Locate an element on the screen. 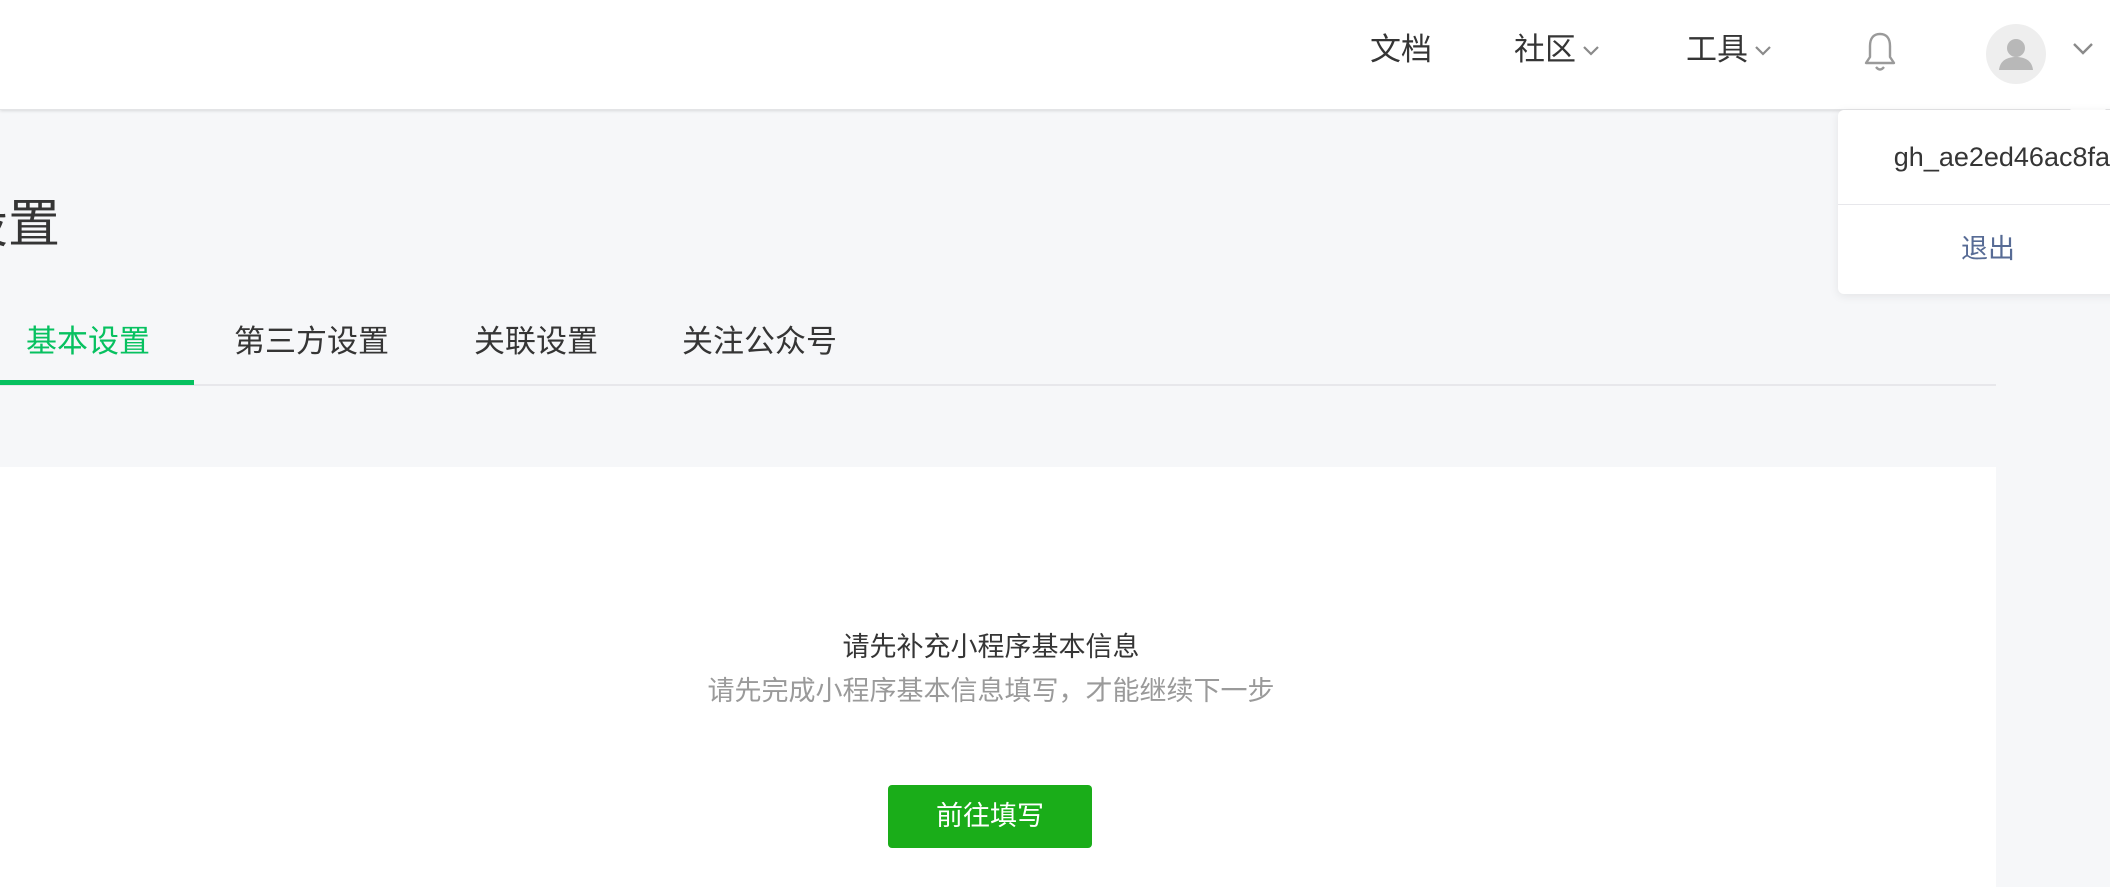  user-silhouette-icon is located at coordinates (2016, 54).